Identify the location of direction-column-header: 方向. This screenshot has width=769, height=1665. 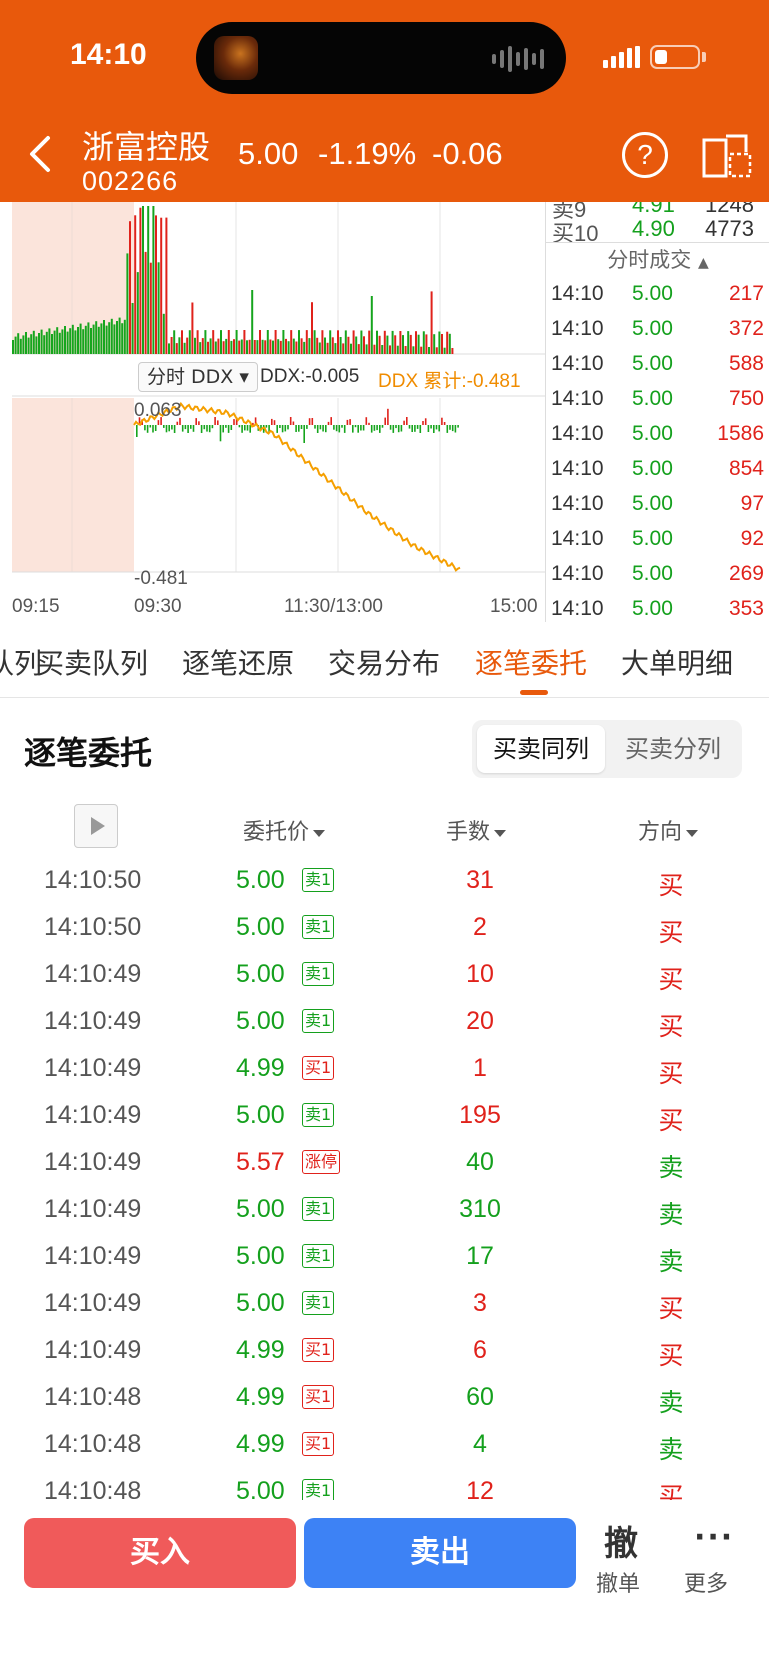
(668, 830).